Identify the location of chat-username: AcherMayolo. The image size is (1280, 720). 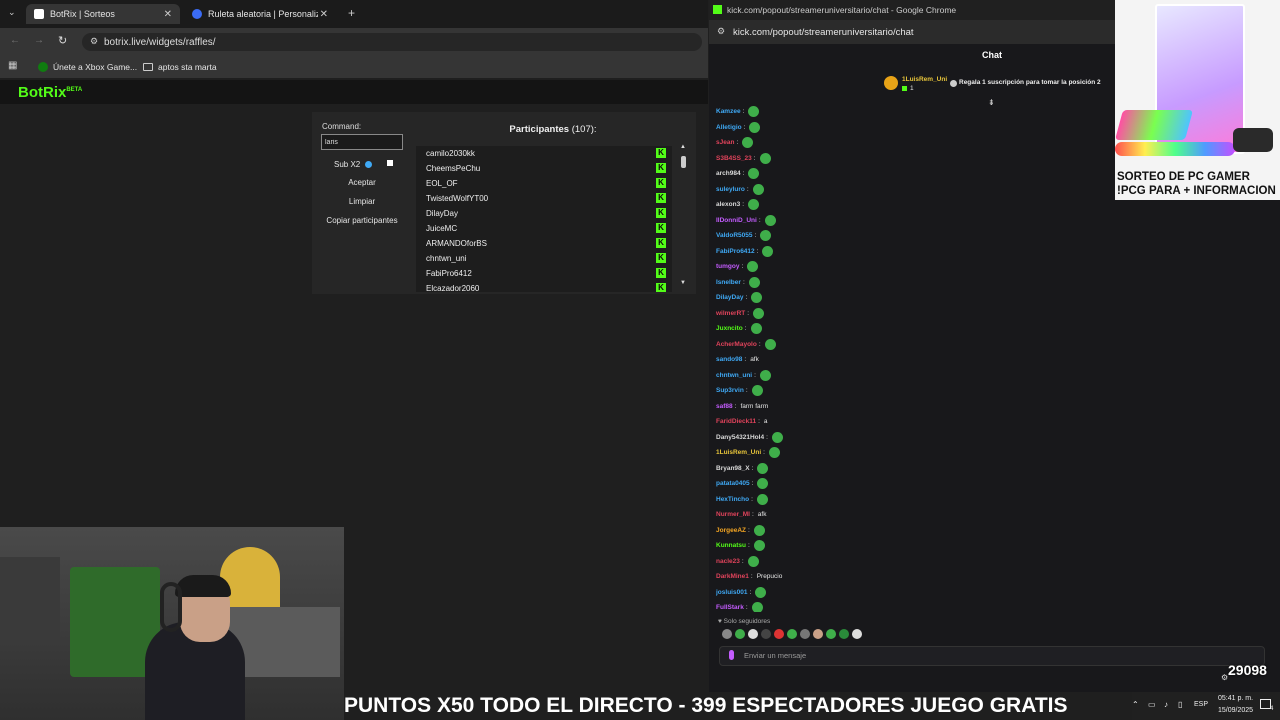
(736, 344).